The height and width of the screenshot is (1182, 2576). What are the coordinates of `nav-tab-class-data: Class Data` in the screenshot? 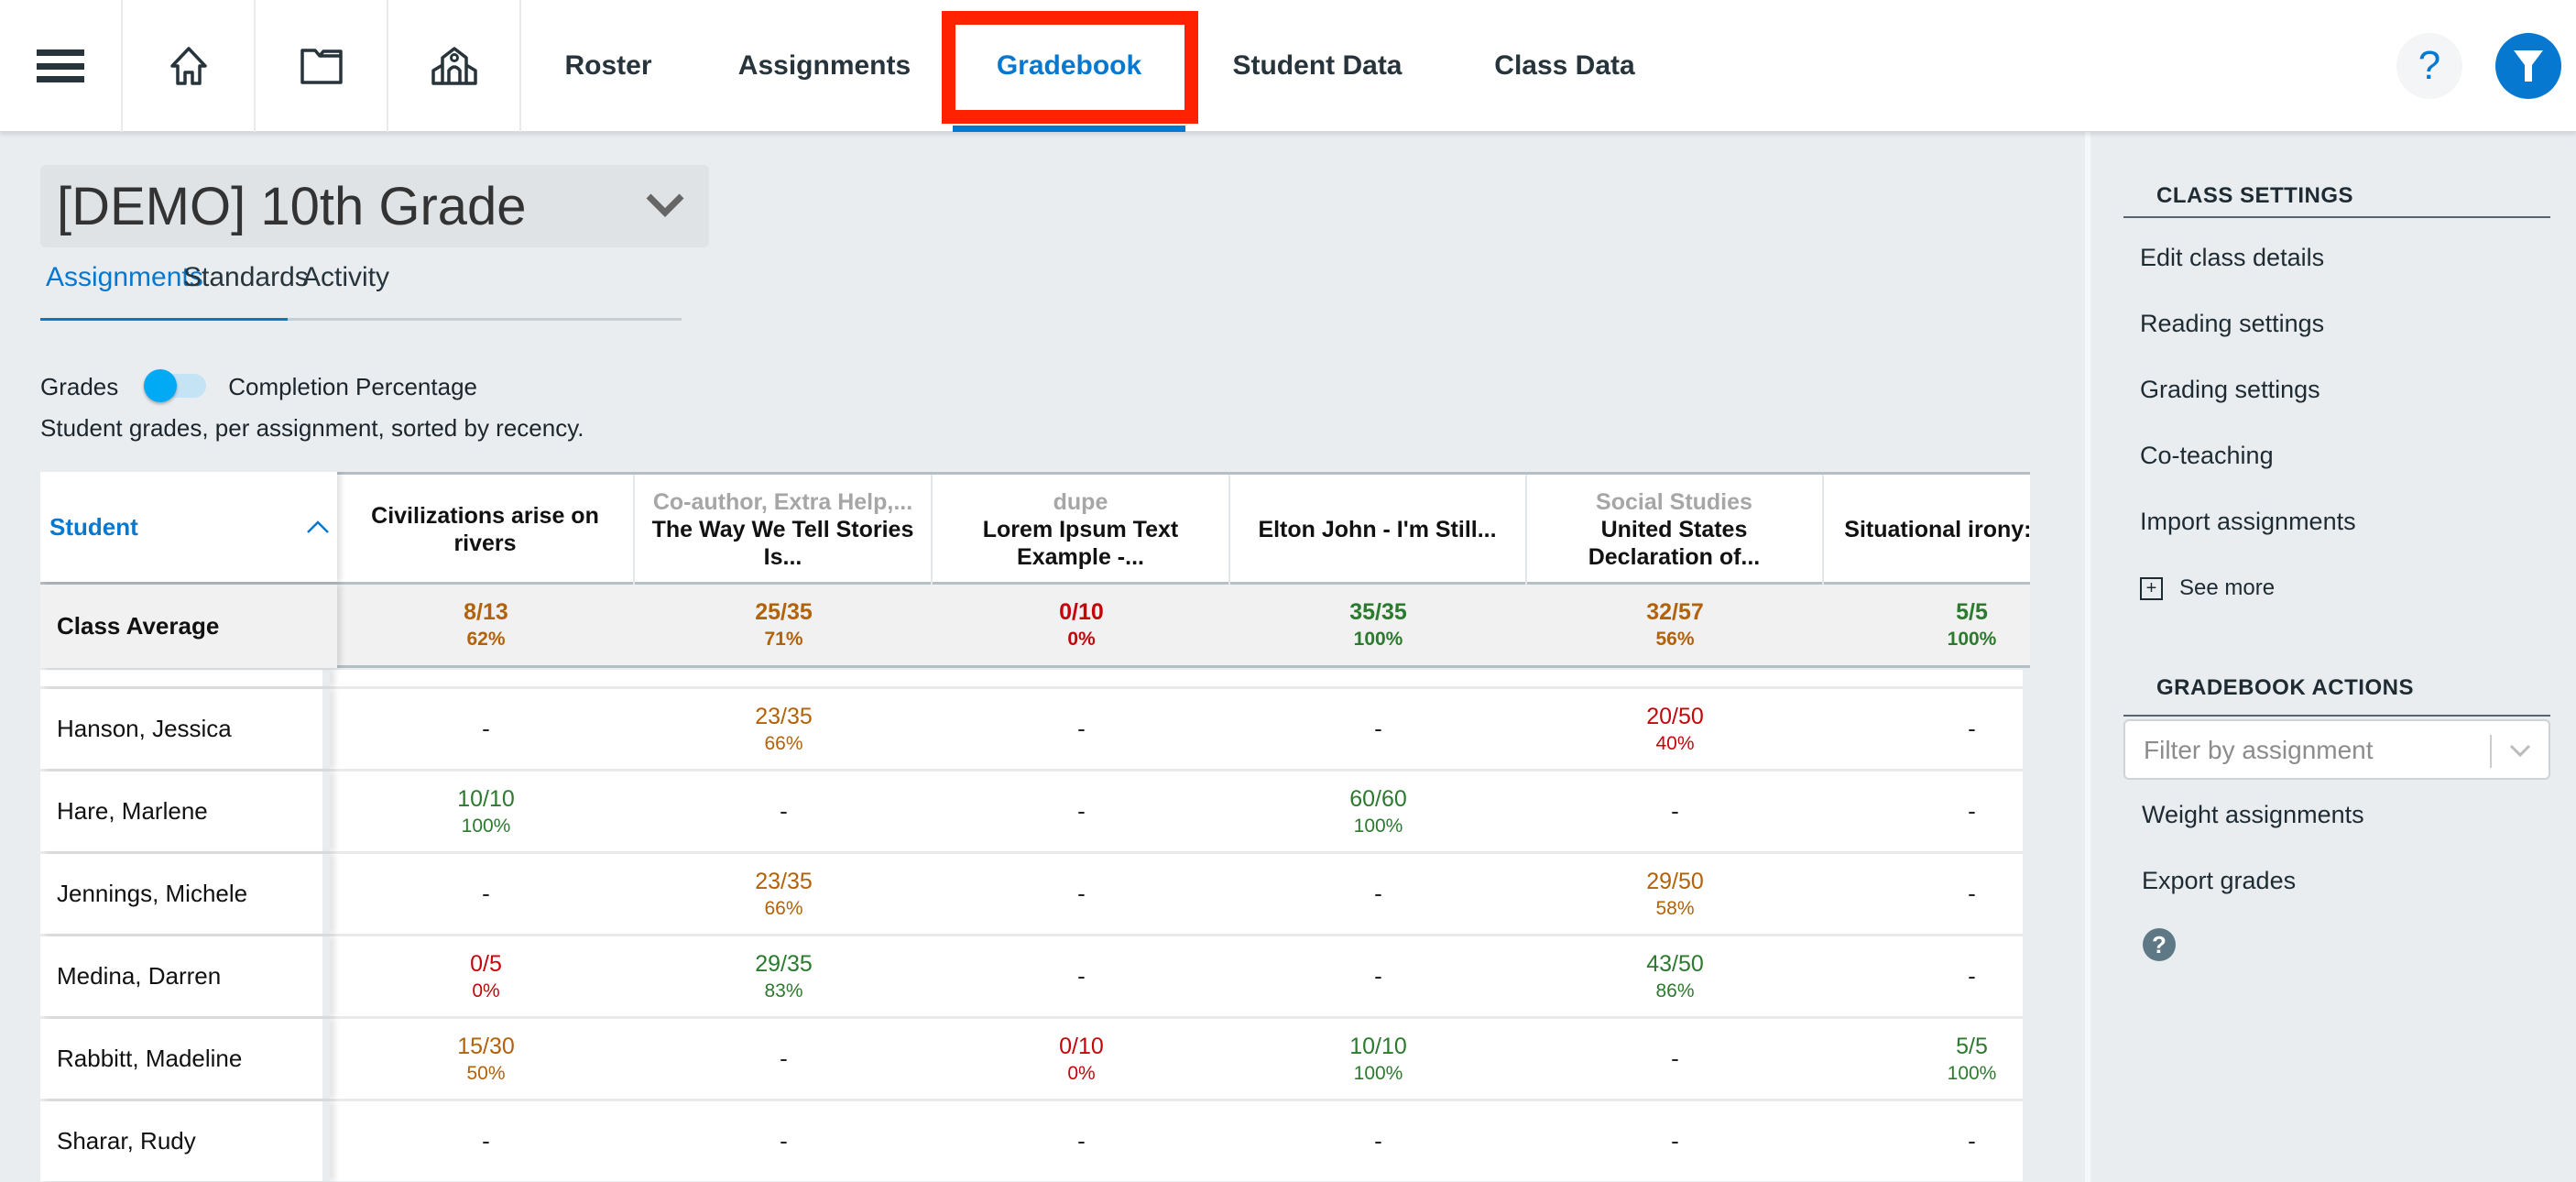 It's located at (1565, 66).